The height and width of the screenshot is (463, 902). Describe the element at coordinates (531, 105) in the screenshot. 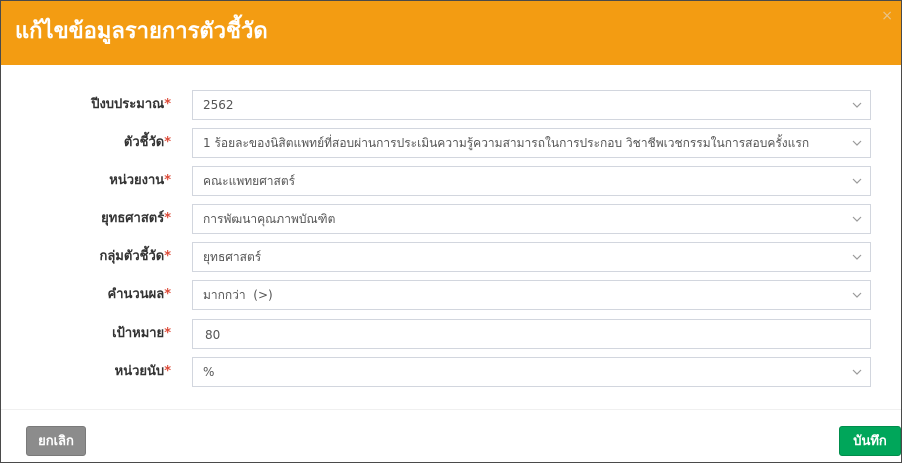

I see `fiscal-year-select: 2562` at that location.